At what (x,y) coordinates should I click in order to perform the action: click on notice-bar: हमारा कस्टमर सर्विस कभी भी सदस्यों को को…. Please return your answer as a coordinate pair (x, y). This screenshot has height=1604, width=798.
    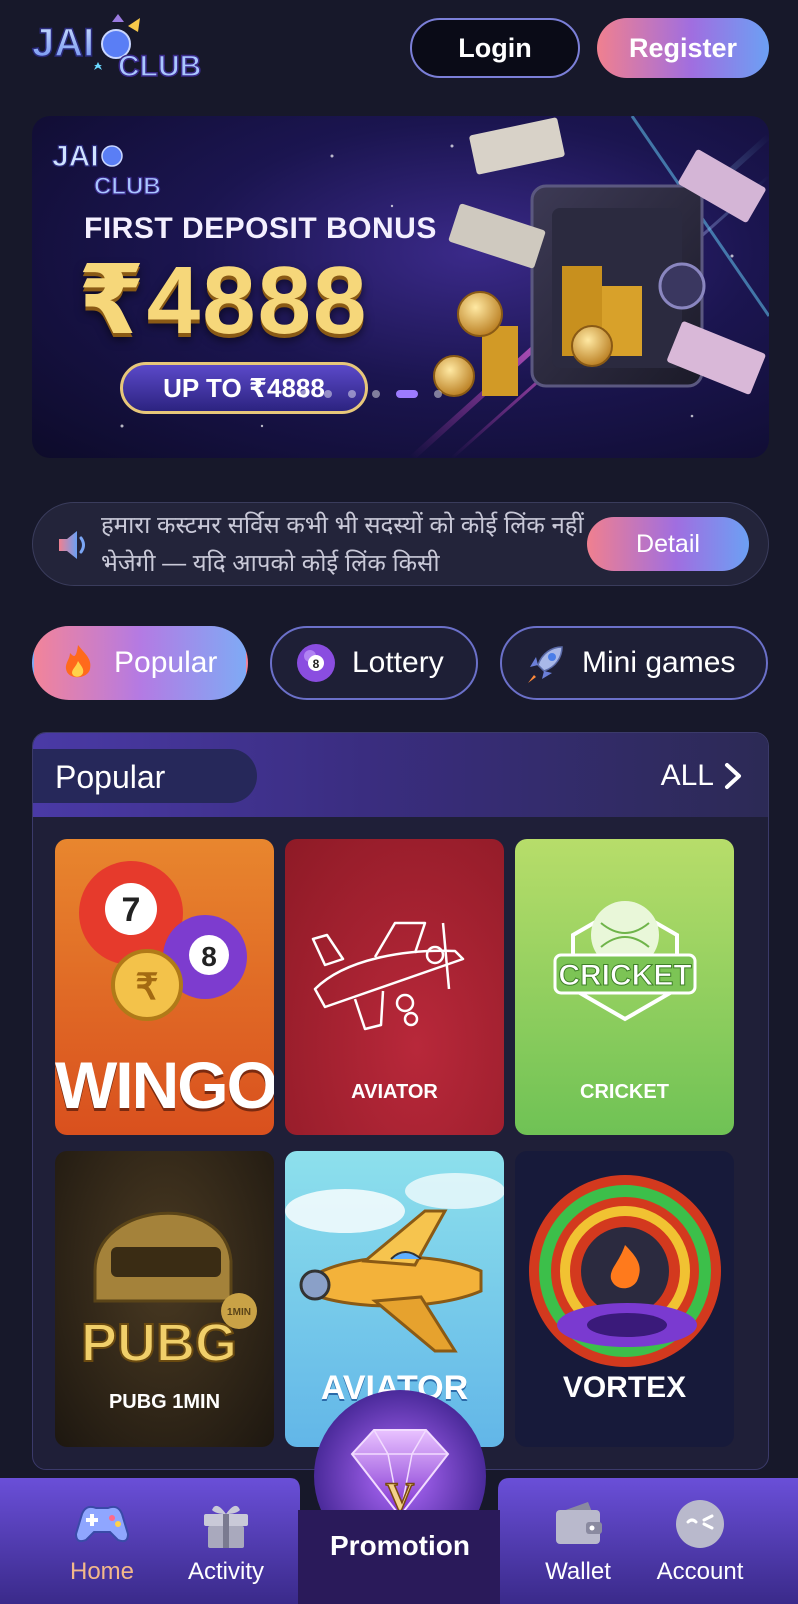
    Looking at the image, I should click on (400, 544).